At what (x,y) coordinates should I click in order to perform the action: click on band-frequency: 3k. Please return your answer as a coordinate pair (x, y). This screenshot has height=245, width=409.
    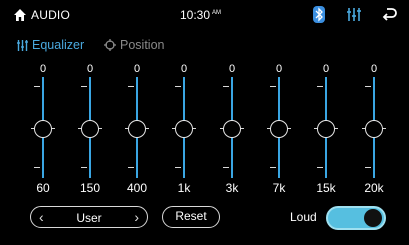
    Looking at the image, I should click on (232, 188).